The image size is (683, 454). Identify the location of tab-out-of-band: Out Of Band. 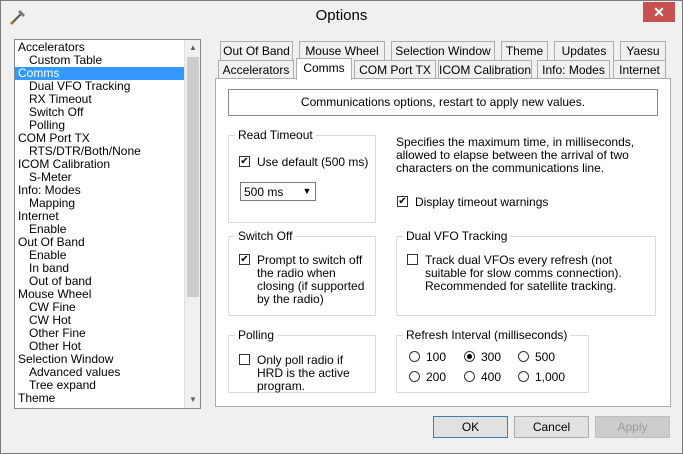
(256, 50).